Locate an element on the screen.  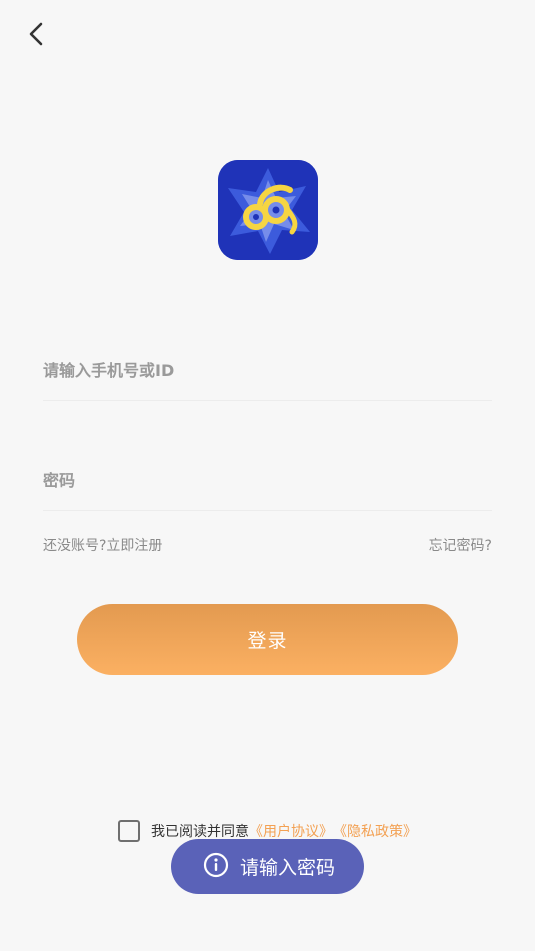
phone-id-field-container is located at coordinates (267, 370).